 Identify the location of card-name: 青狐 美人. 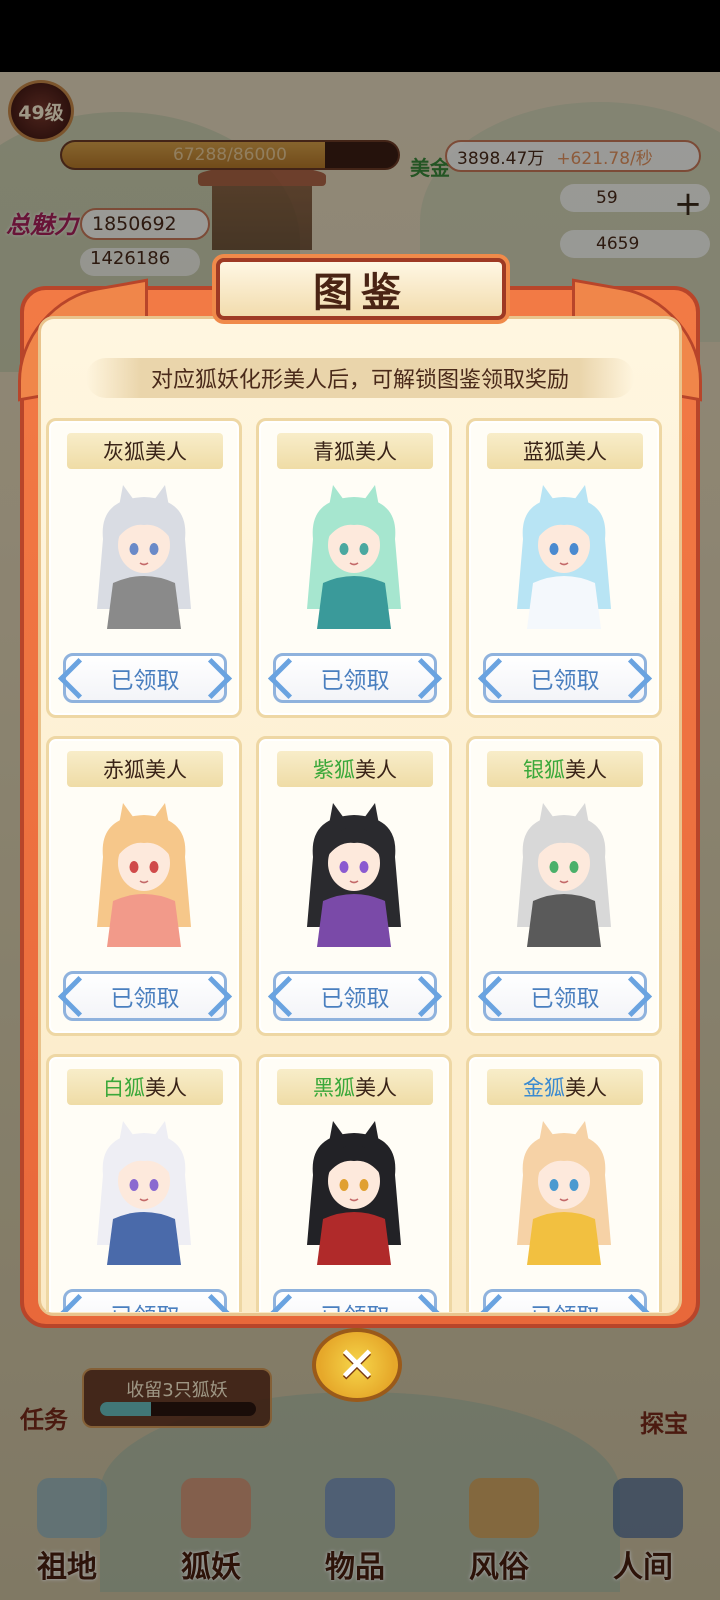
(355, 451).